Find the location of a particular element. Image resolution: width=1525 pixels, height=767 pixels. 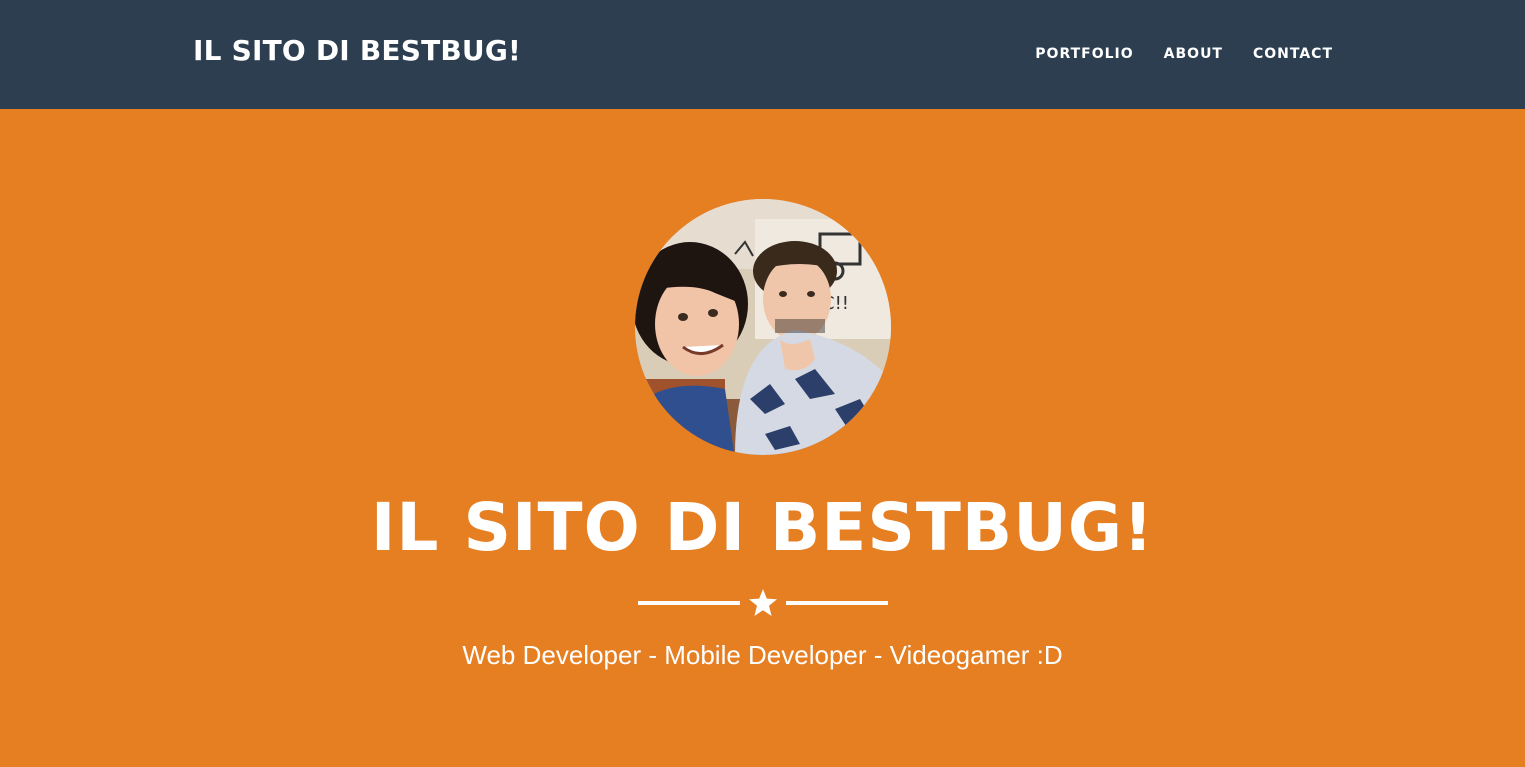

nav-menu: PORTFOLIO ABOUT CONTACT is located at coordinates (1184, 54).